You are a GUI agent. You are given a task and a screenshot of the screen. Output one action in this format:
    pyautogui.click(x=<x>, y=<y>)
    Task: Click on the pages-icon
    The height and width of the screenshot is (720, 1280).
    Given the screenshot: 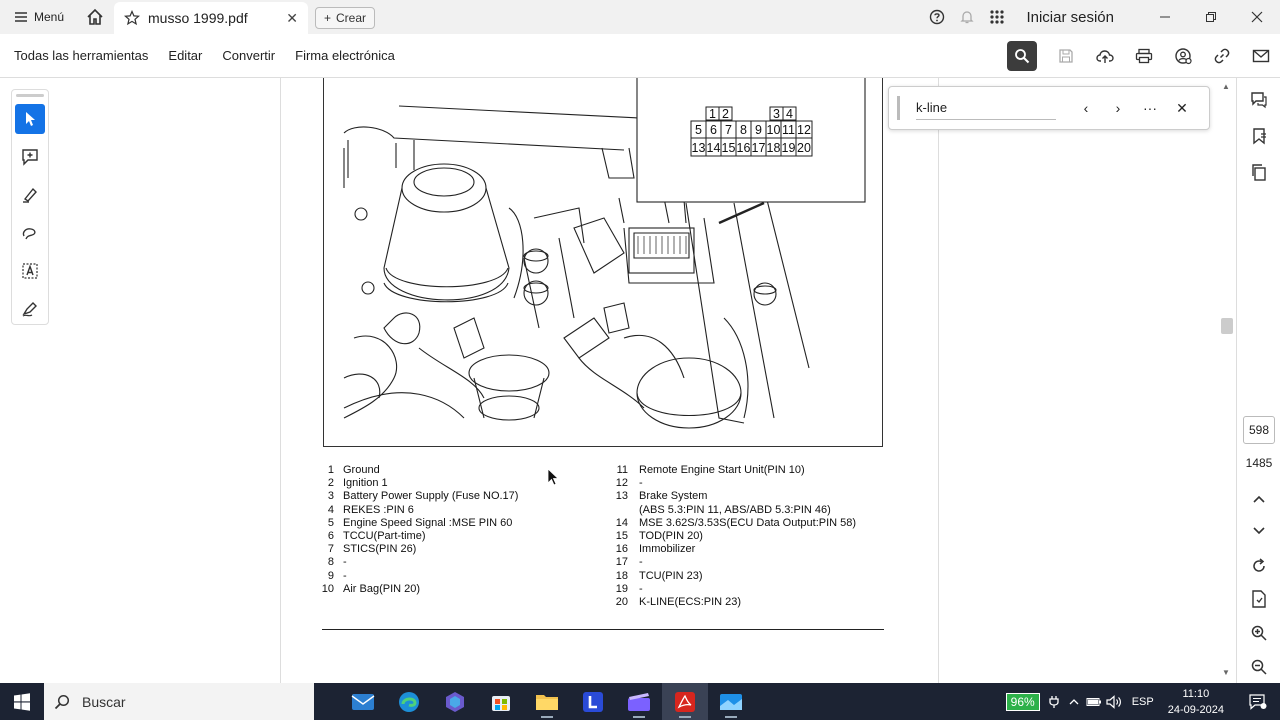 What is the action you would take?
    pyautogui.click(x=1258, y=172)
    